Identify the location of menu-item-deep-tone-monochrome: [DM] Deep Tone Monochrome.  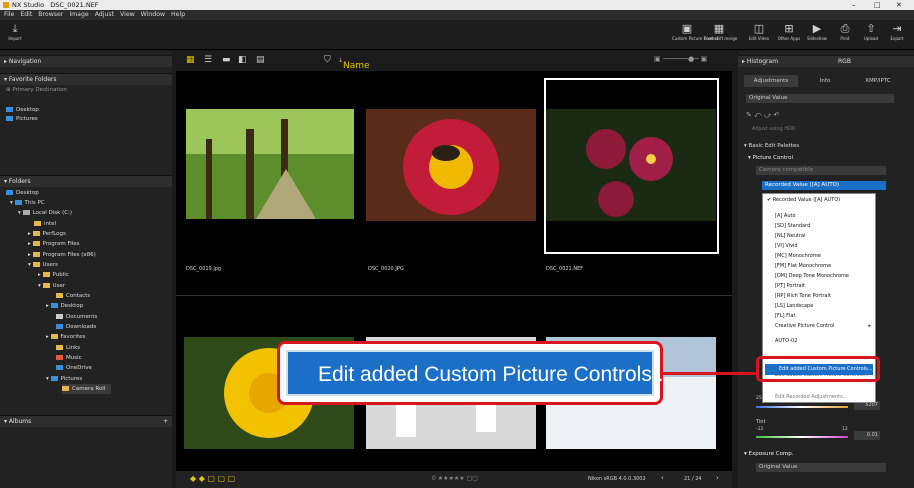
(819, 276).